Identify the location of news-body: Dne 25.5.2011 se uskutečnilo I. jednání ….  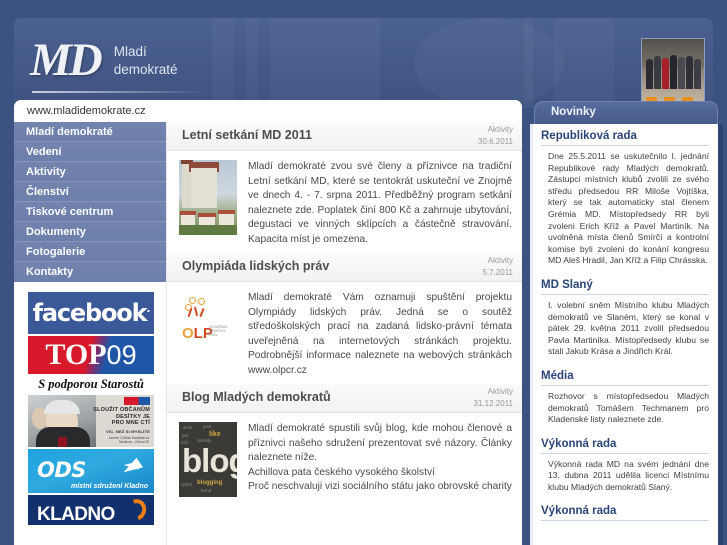
(628, 208).